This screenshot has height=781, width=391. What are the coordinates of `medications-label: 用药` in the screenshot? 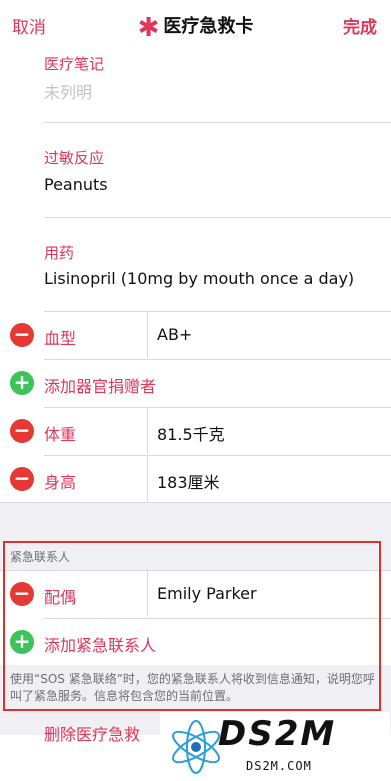 It's located at (59, 253).